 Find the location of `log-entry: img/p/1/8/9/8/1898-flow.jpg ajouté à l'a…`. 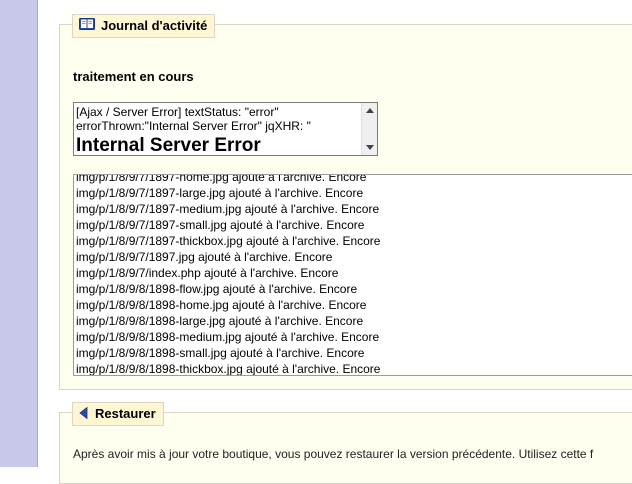

log-entry: img/p/1/8/9/8/1898-flow.jpg ajouté à l'a… is located at coordinates (217, 289).